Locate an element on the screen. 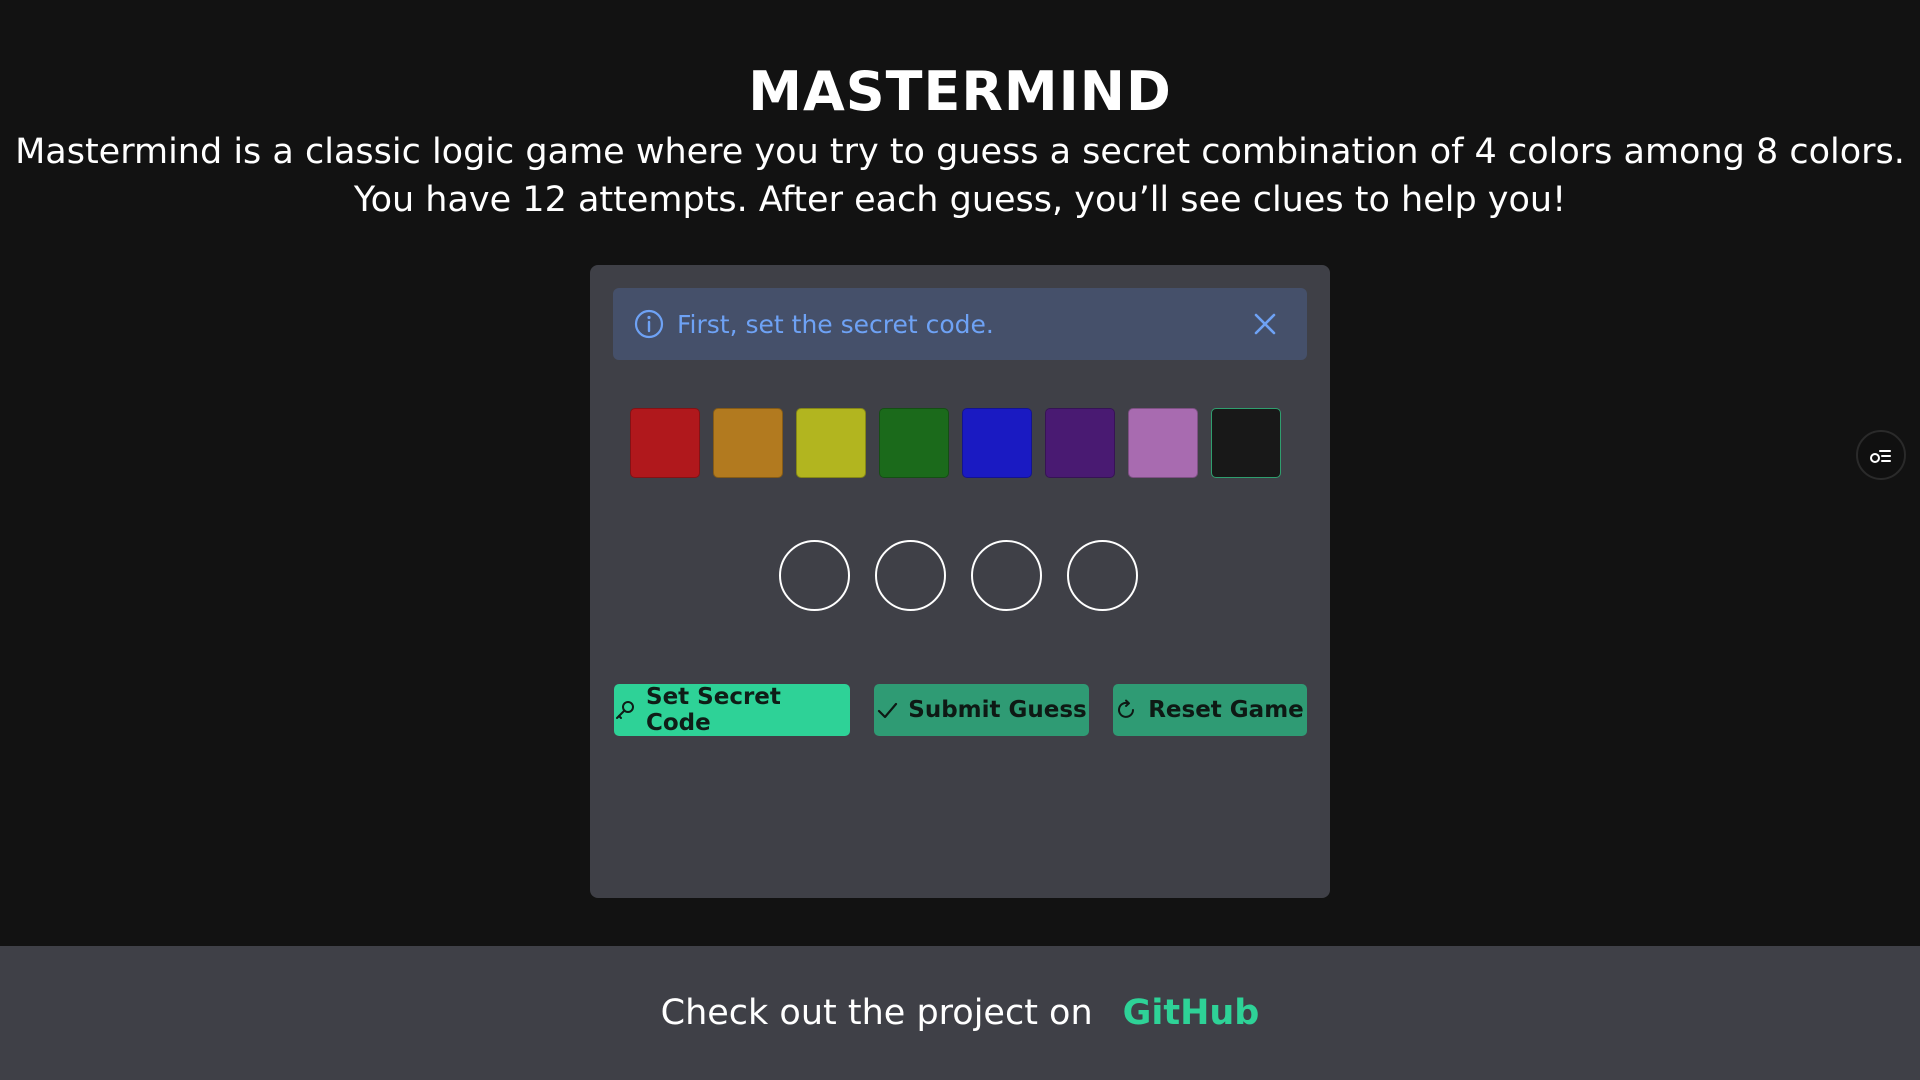 The width and height of the screenshot is (1920, 1080). page-title: MASTERMIND is located at coordinates (960, 91).